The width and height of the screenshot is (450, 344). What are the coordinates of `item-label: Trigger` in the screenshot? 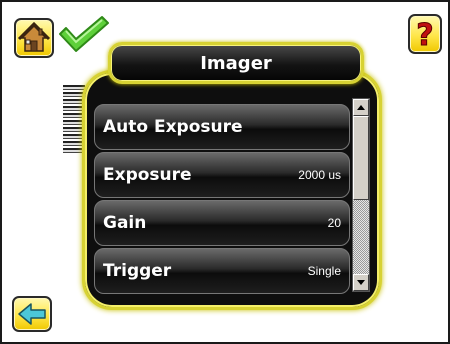 It's located at (137, 271).